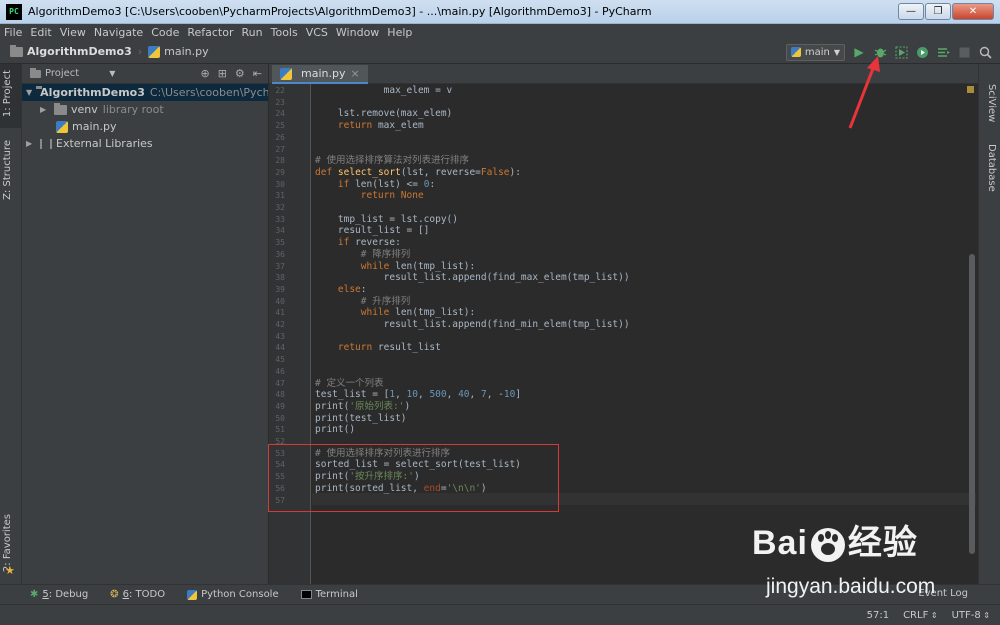 The image size is (1000, 625). What do you see at coordinates (362, 302) in the screenshot?
I see `code-line: # 升序排列` at bounding box center [362, 302].